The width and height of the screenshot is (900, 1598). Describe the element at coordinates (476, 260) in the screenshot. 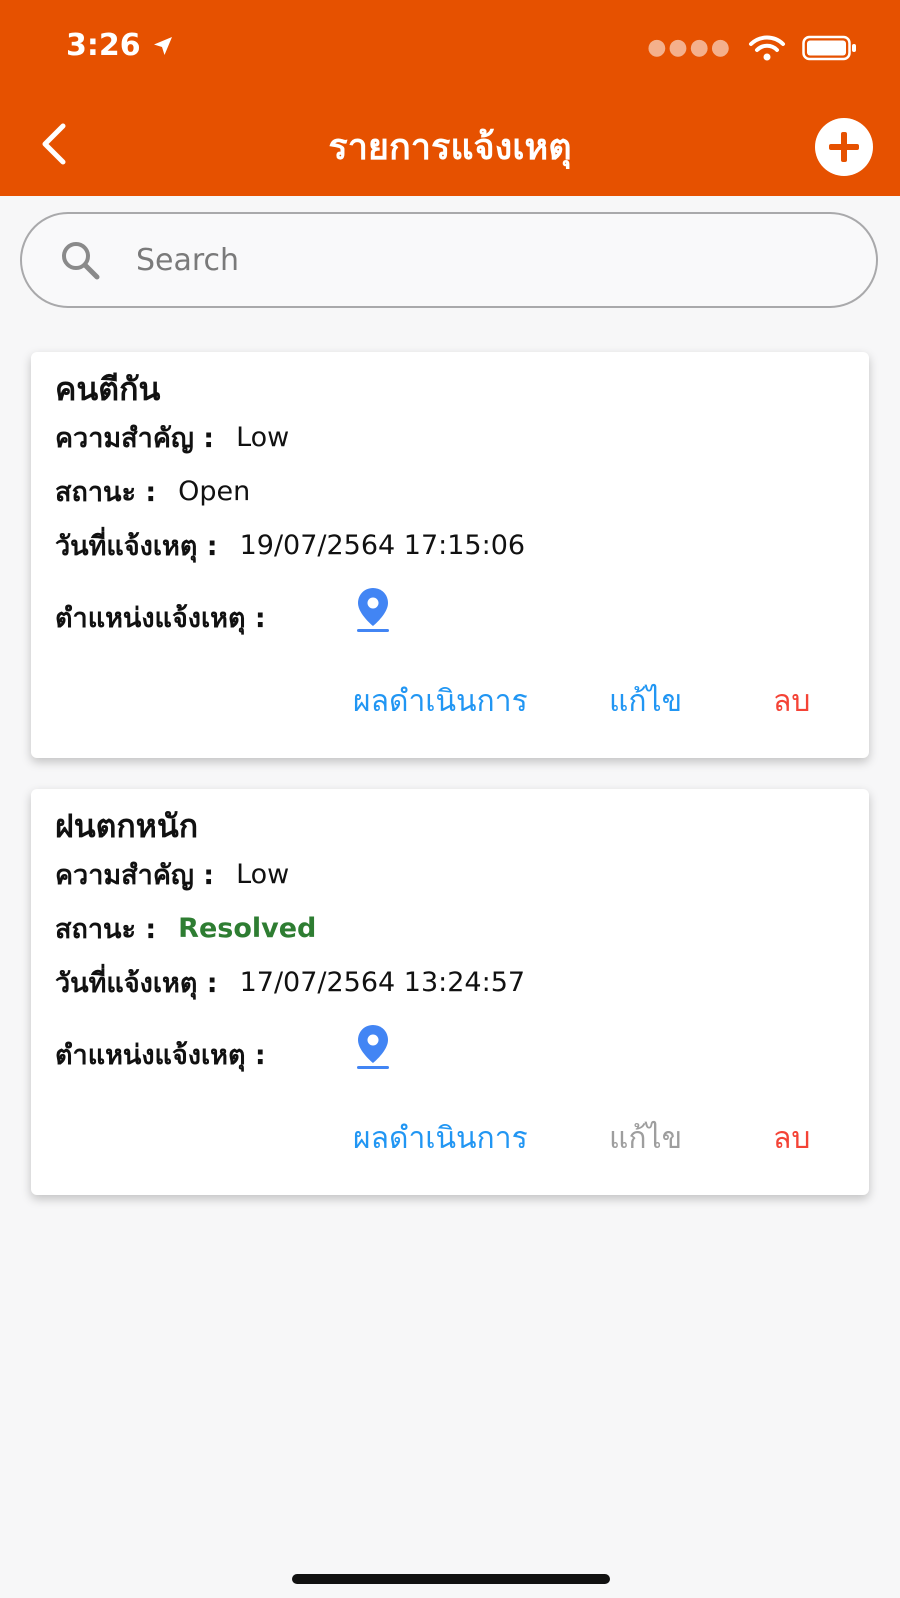

I see `search-input` at that location.